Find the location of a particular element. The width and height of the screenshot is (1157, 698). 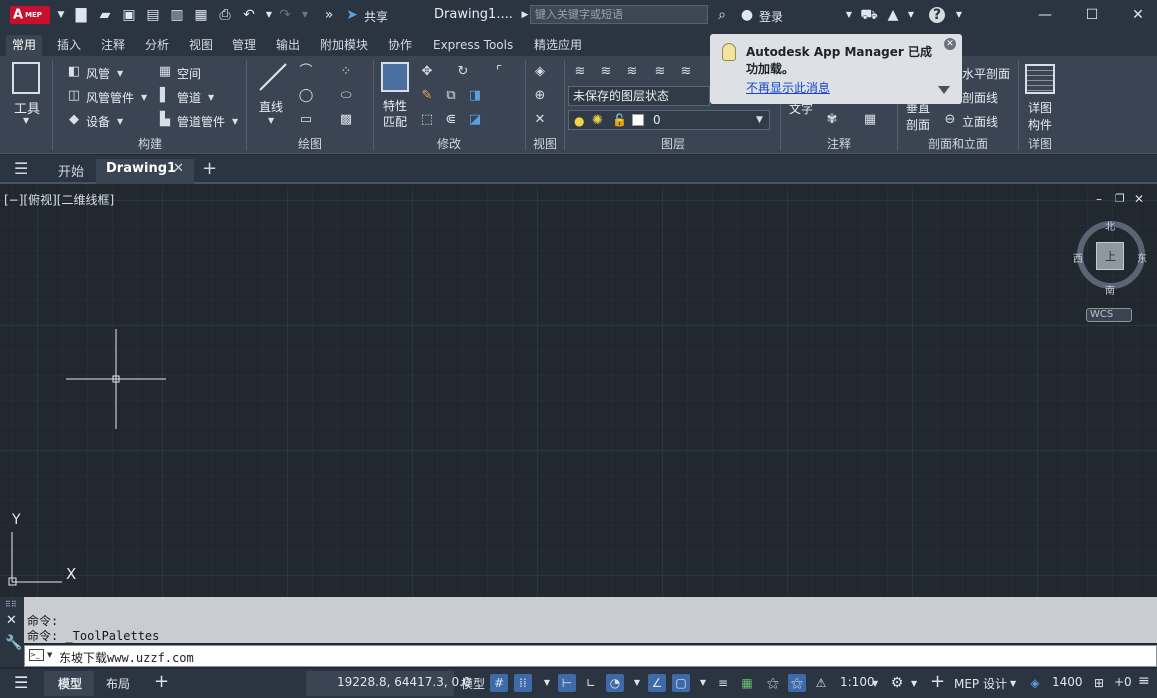

dynamic-input-icon: ⊢ is located at coordinates (567, 683).